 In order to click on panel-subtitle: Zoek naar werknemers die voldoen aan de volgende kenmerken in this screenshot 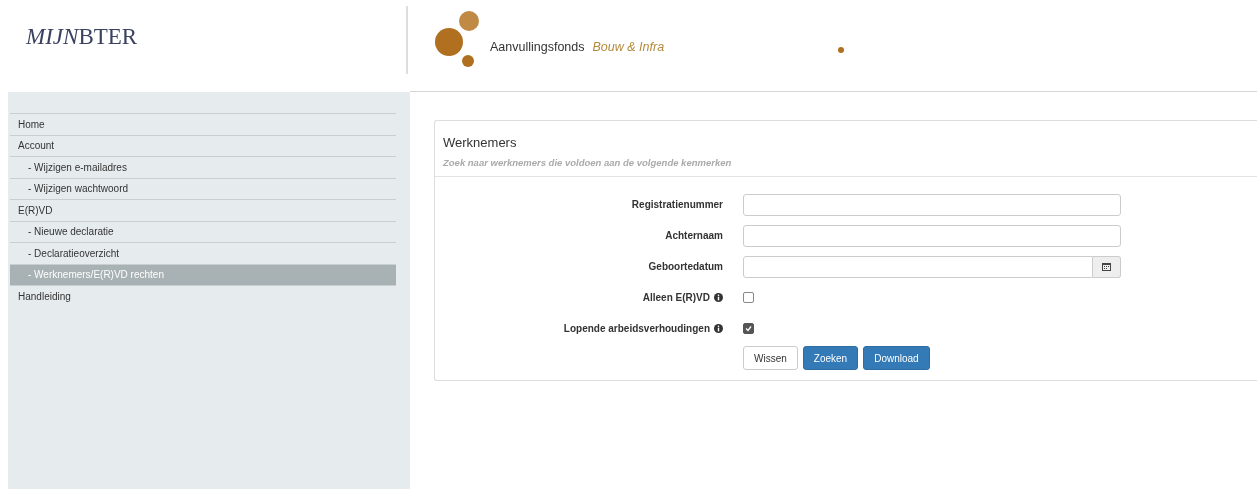, I will do `click(587, 162)`.